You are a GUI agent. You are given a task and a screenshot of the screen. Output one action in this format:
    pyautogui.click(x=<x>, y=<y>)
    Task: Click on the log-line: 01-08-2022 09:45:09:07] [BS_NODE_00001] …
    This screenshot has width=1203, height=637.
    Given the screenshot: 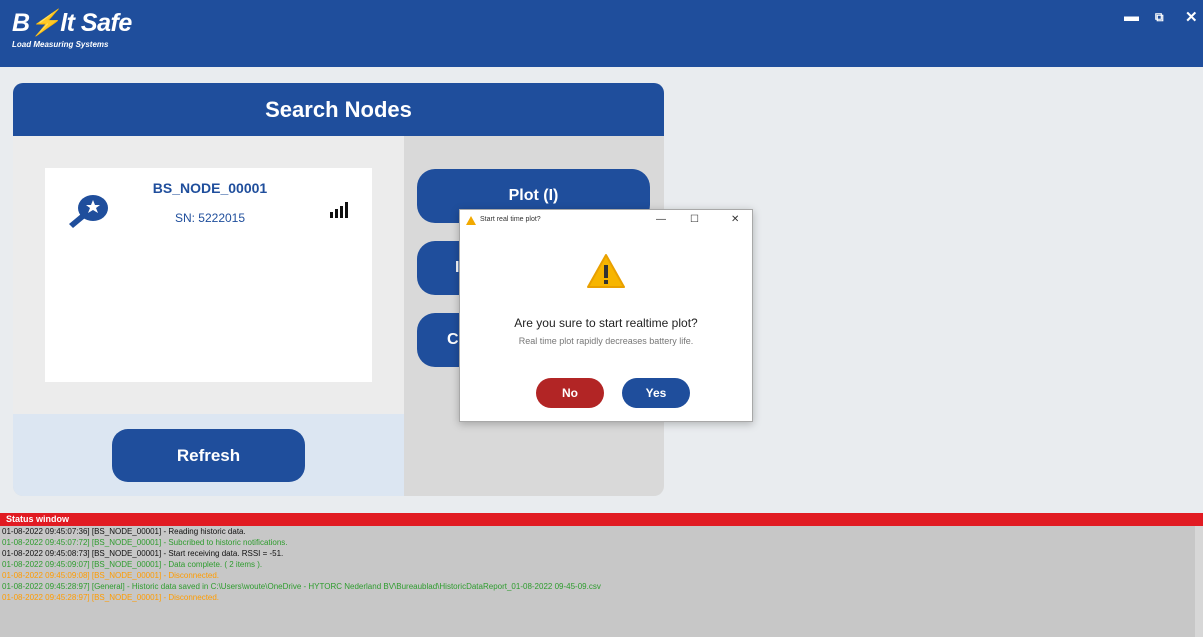 What is the action you would take?
    pyautogui.click(x=132, y=564)
    